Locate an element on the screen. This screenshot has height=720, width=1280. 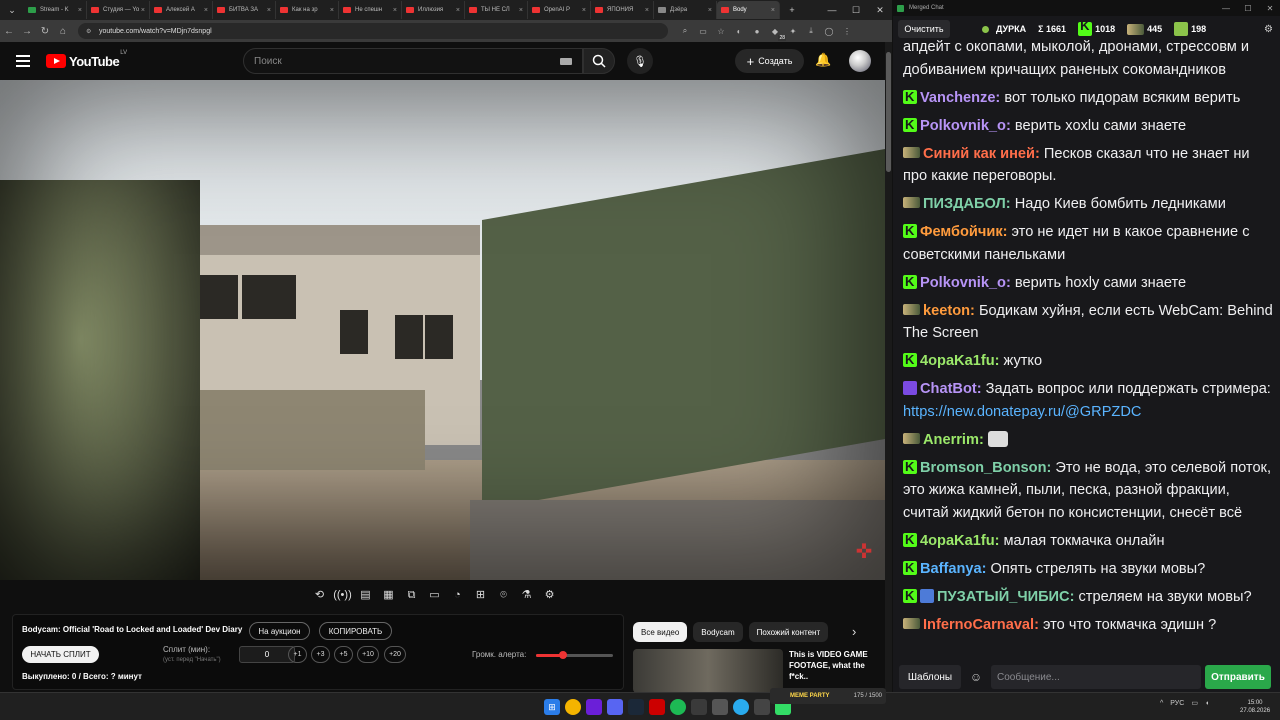
network-icon: ▭ is located at coordinates (1194, 703).